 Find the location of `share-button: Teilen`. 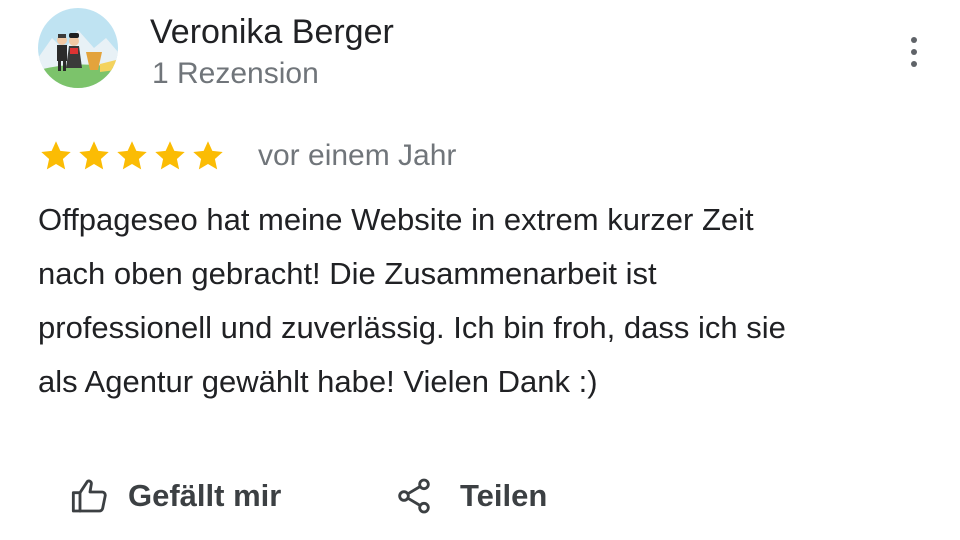

share-button: Teilen is located at coordinates (470, 496).